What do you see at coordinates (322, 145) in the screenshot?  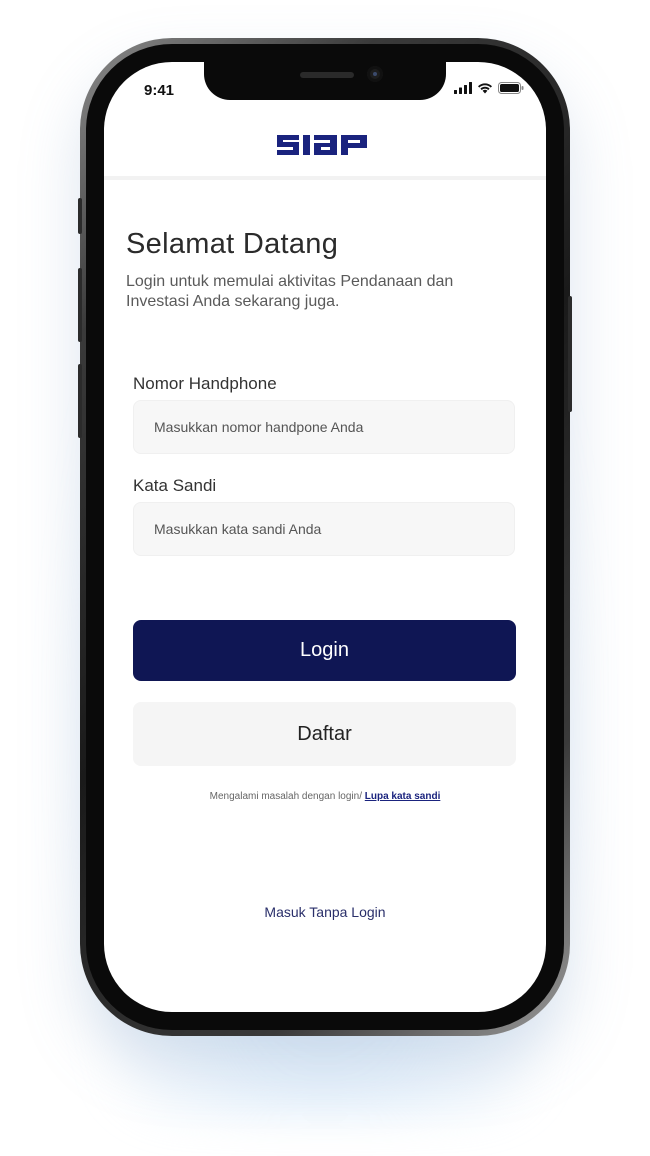 I see `logo-mark` at bounding box center [322, 145].